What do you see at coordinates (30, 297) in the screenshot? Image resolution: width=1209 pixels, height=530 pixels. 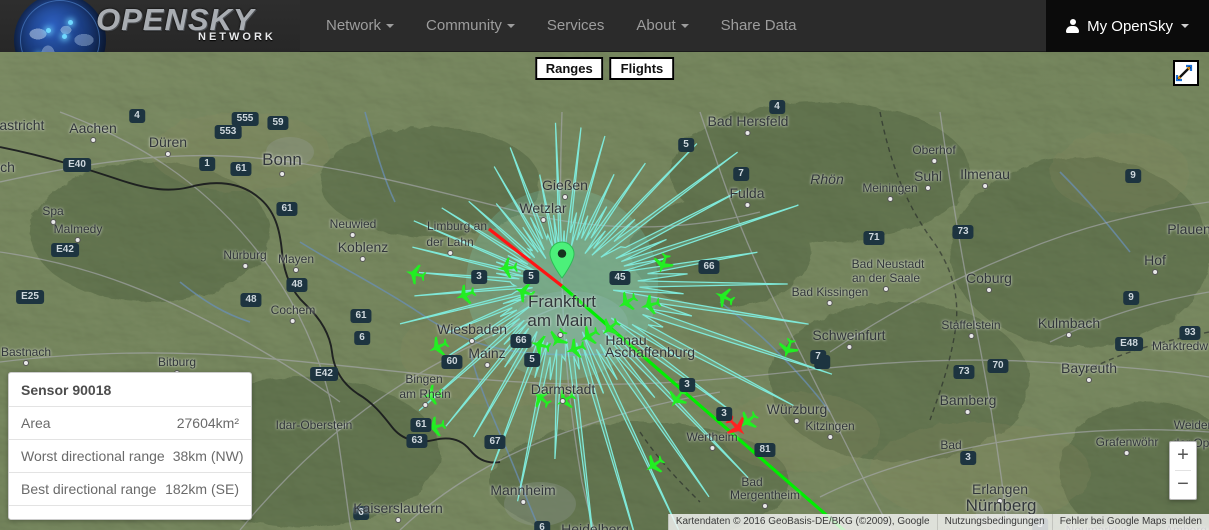 I see `road-shield: E25` at bounding box center [30, 297].